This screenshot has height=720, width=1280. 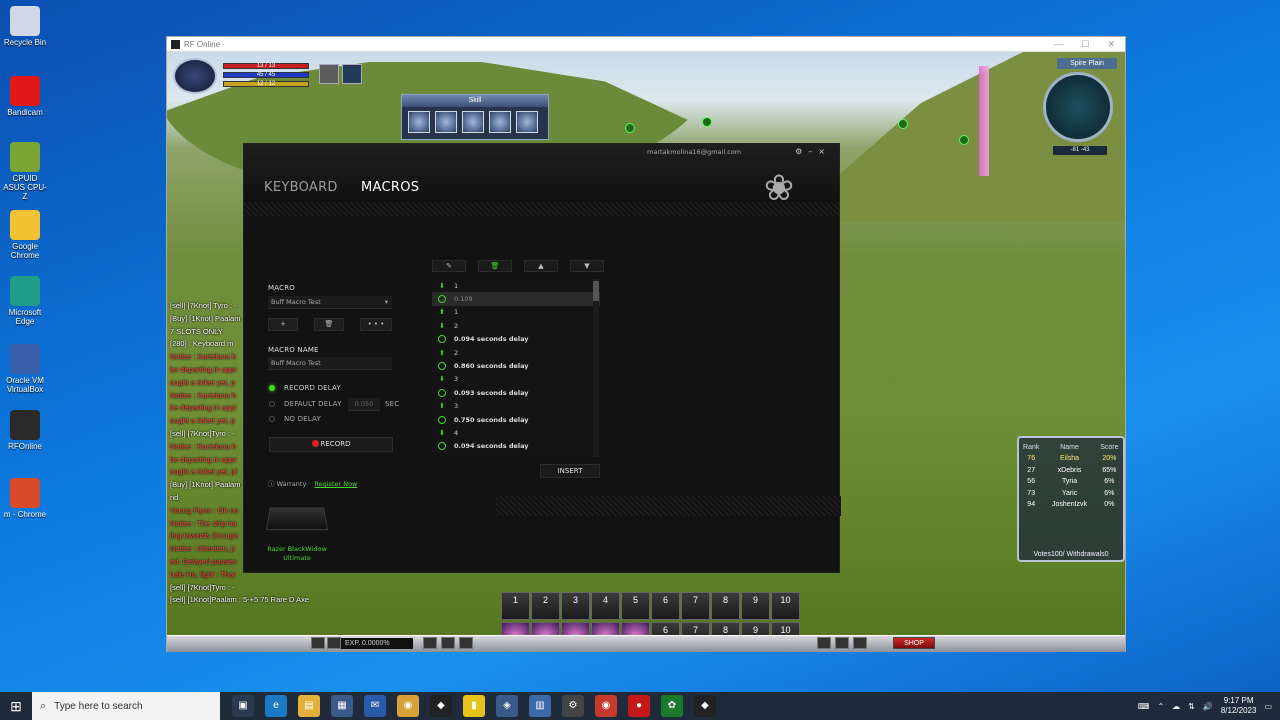 What do you see at coordinates (516, 365) in the screenshot?
I see `macro-event-item: 0.860 seconds delay` at bounding box center [516, 365].